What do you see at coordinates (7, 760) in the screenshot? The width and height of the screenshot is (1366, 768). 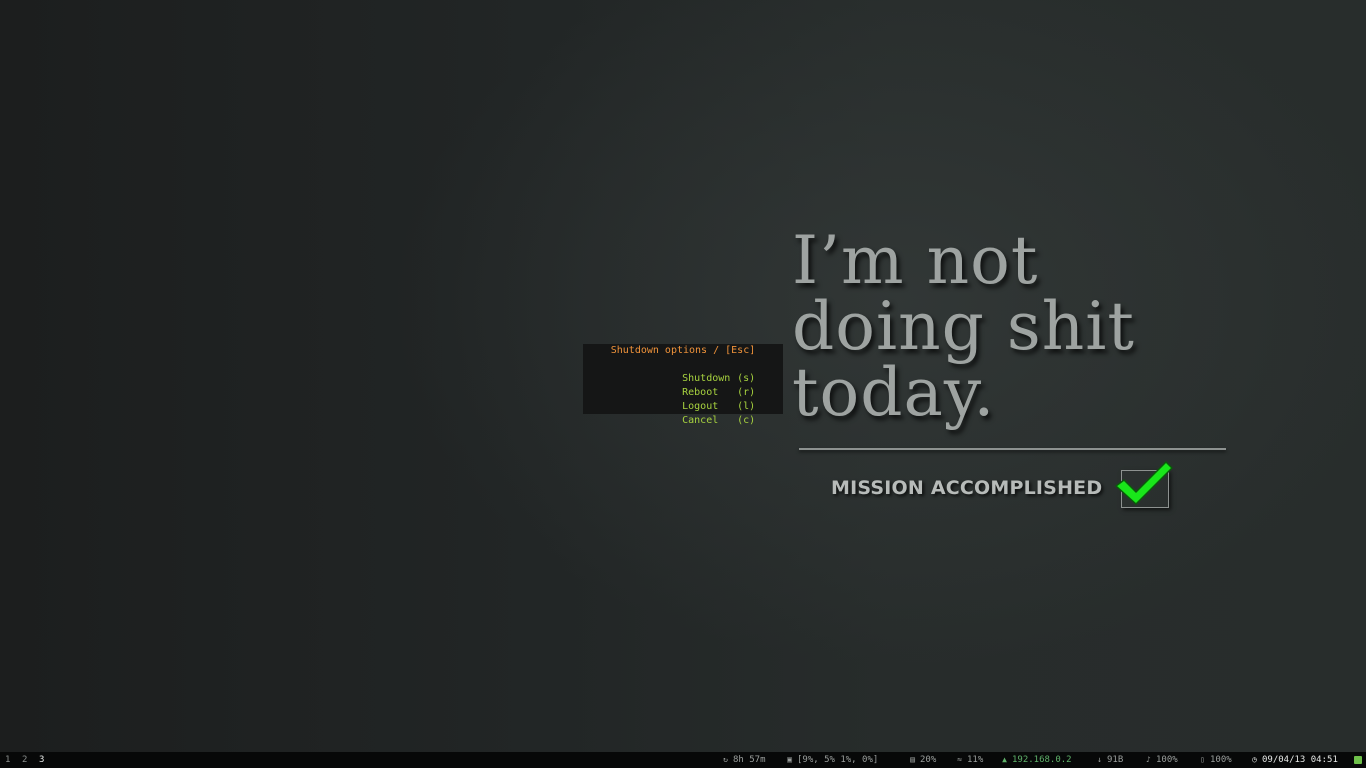 I see `workspace-1: 1` at bounding box center [7, 760].